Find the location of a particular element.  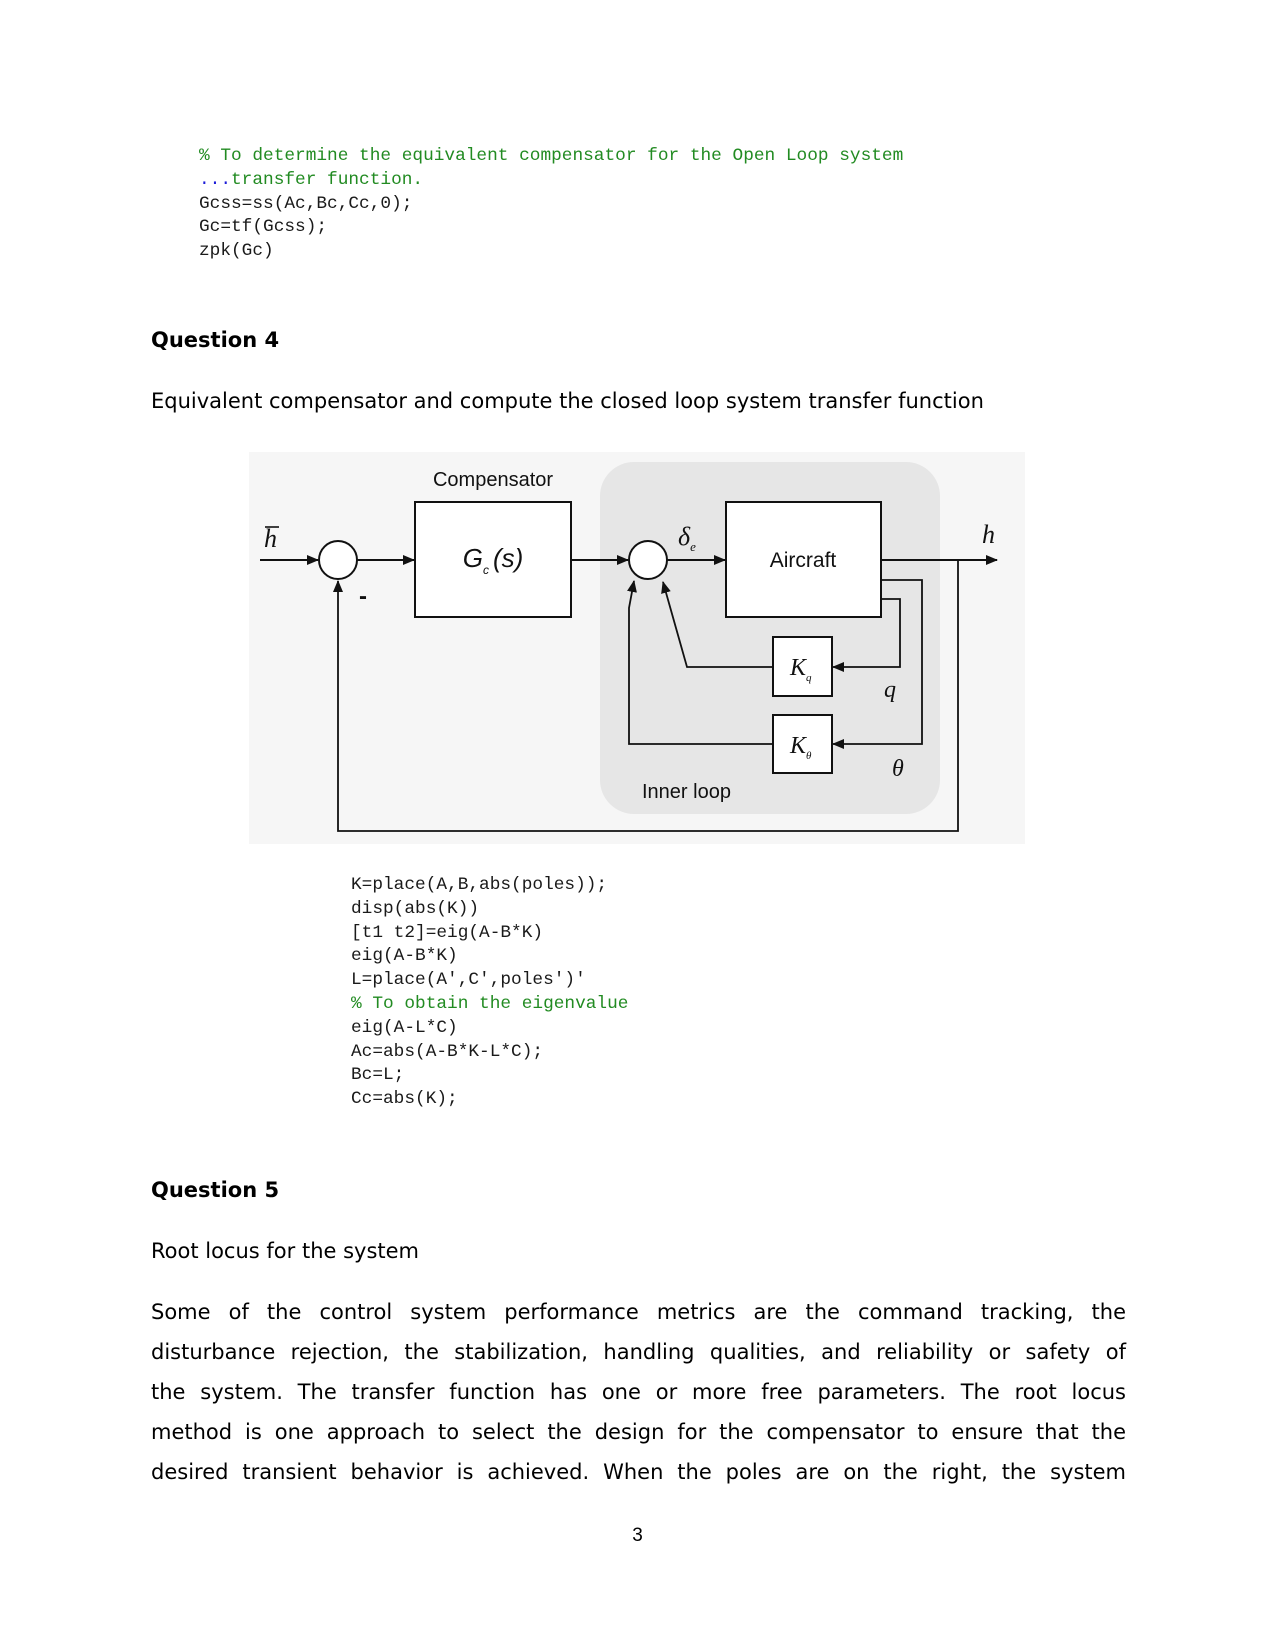

aircraft-label: Aircraft is located at coordinates (803, 560).